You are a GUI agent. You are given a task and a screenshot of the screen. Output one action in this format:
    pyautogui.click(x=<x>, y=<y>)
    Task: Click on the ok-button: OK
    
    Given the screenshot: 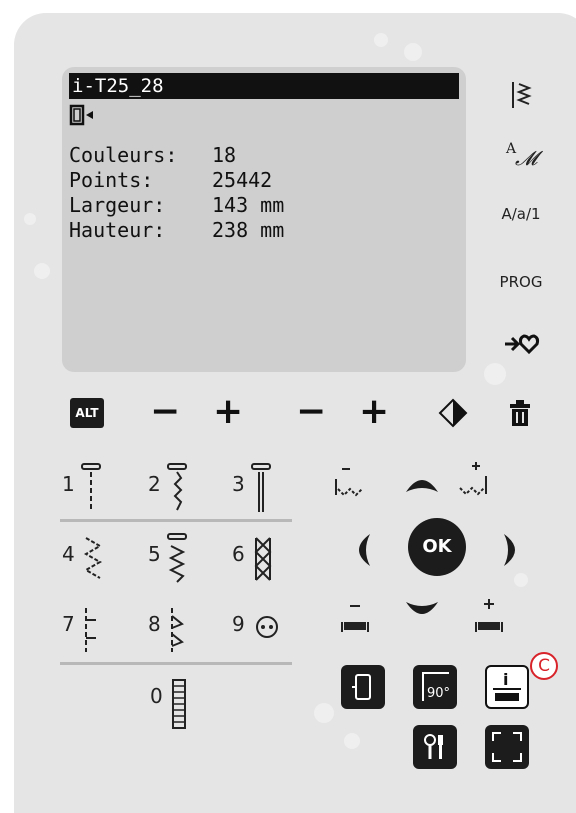 What is the action you would take?
    pyautogui.click(x=437, y=547)
    